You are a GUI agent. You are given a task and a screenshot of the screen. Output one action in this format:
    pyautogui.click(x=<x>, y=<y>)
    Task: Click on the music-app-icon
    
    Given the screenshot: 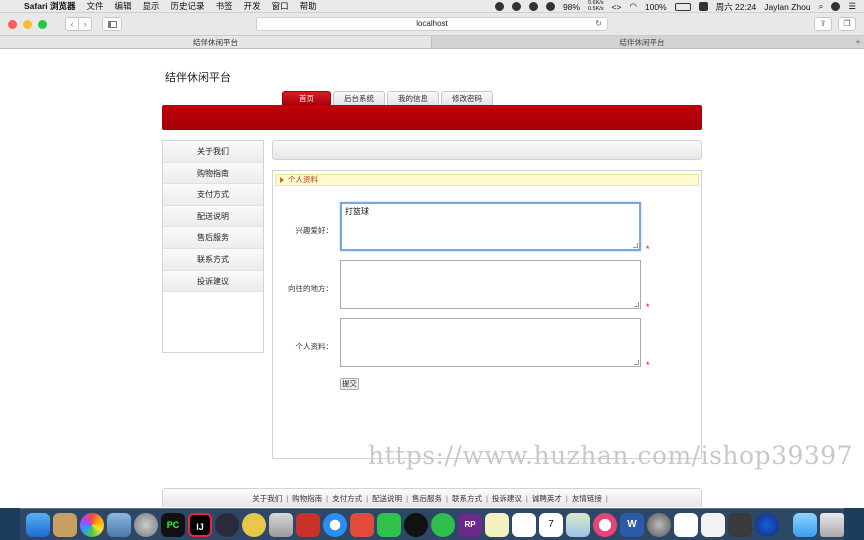 What is the action you would take?
    pyautogui.click(x=443, y=524)
    